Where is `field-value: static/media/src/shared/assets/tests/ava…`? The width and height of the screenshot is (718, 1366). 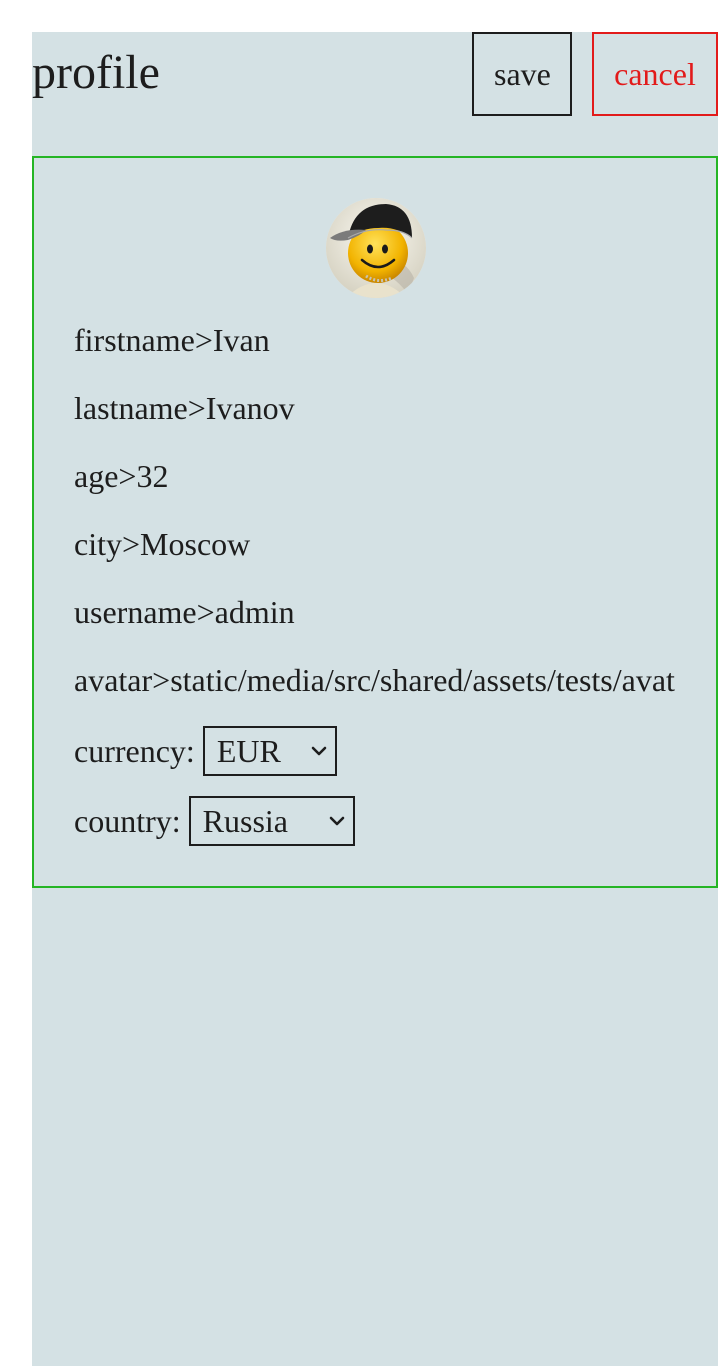
field-value: static/media/src/shared/assets/tests/ava… is located at coordinates (422, 680).